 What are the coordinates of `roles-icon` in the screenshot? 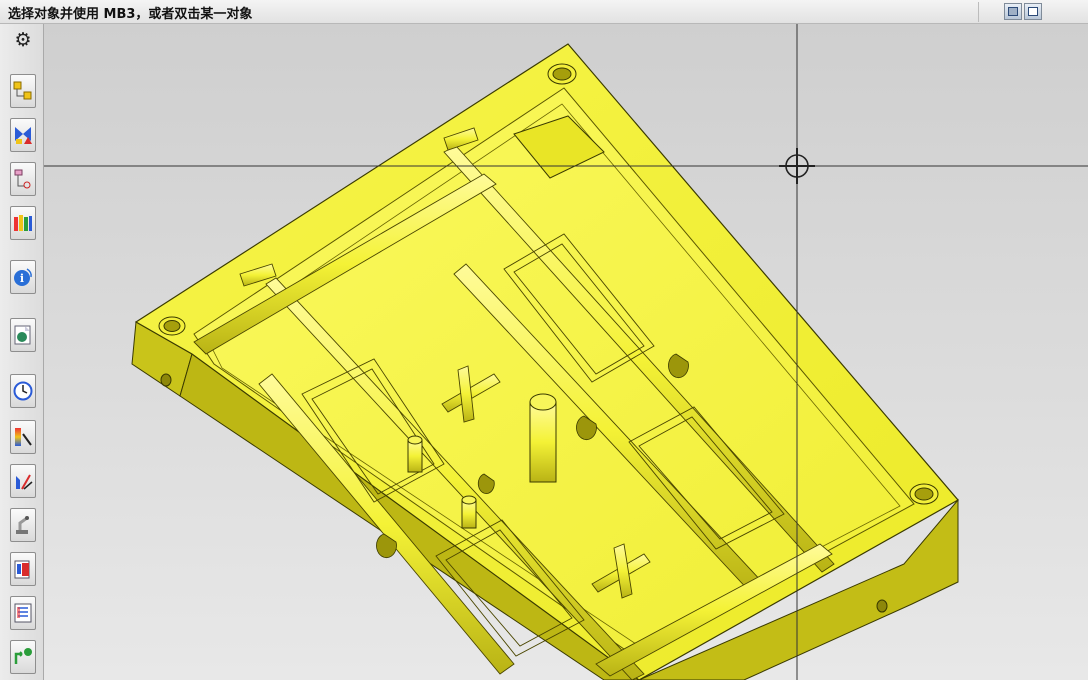 It's located at (23, 569).